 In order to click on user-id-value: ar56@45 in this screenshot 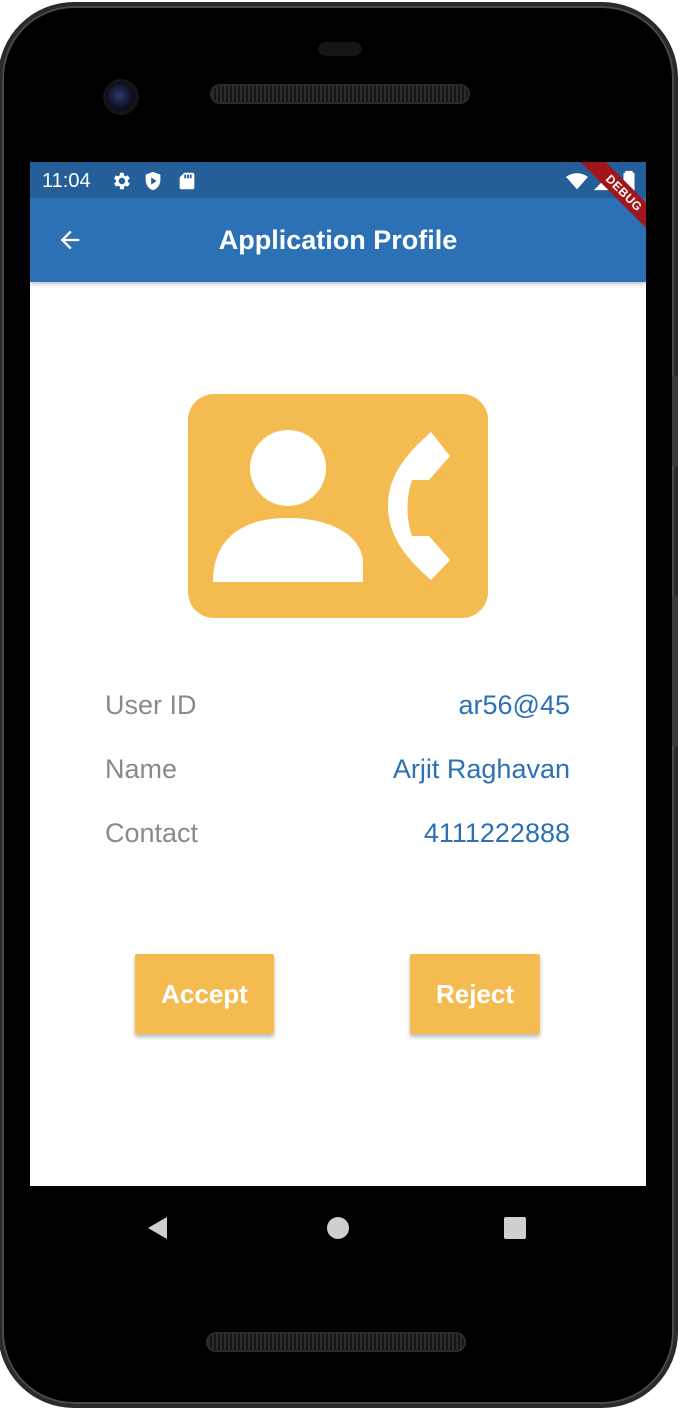, I will do `click(514, 705)`.